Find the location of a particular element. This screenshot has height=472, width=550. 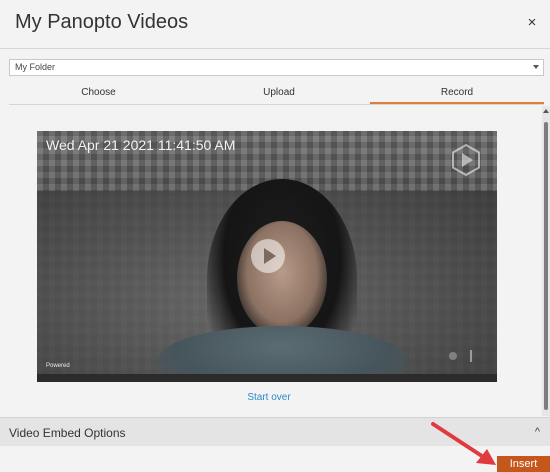

powered-label: Powered is located at coordinates (58, 366).